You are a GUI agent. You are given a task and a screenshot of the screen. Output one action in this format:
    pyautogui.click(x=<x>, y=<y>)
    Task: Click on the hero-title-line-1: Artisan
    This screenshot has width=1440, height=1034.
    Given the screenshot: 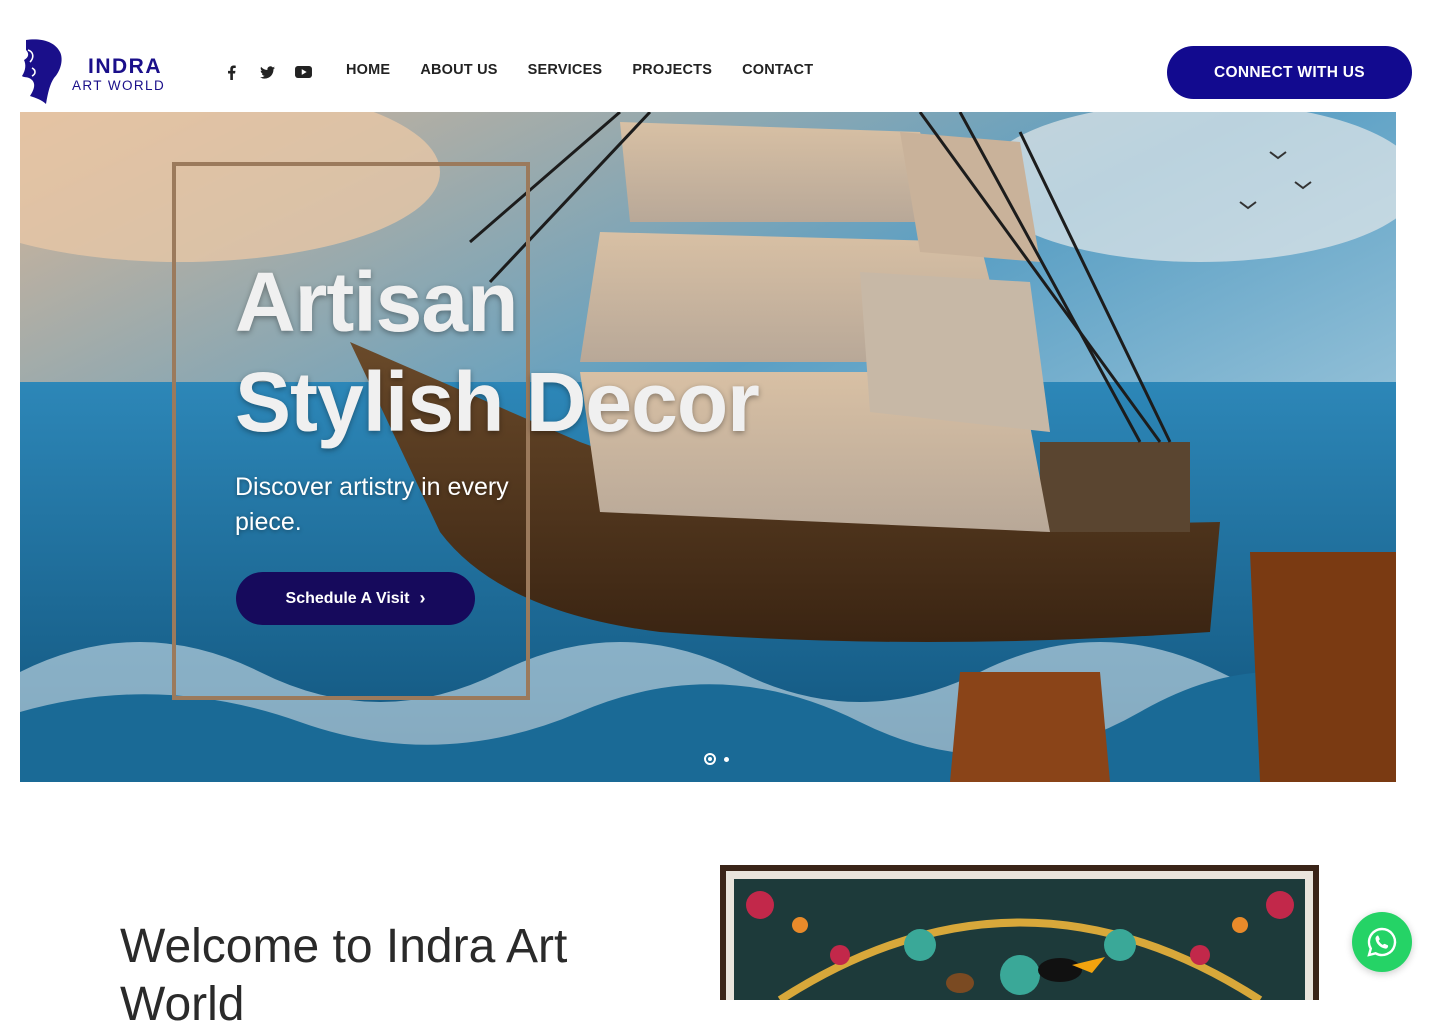 What is the action you would take?
    pyautogui.click(x=376, y=302)
    